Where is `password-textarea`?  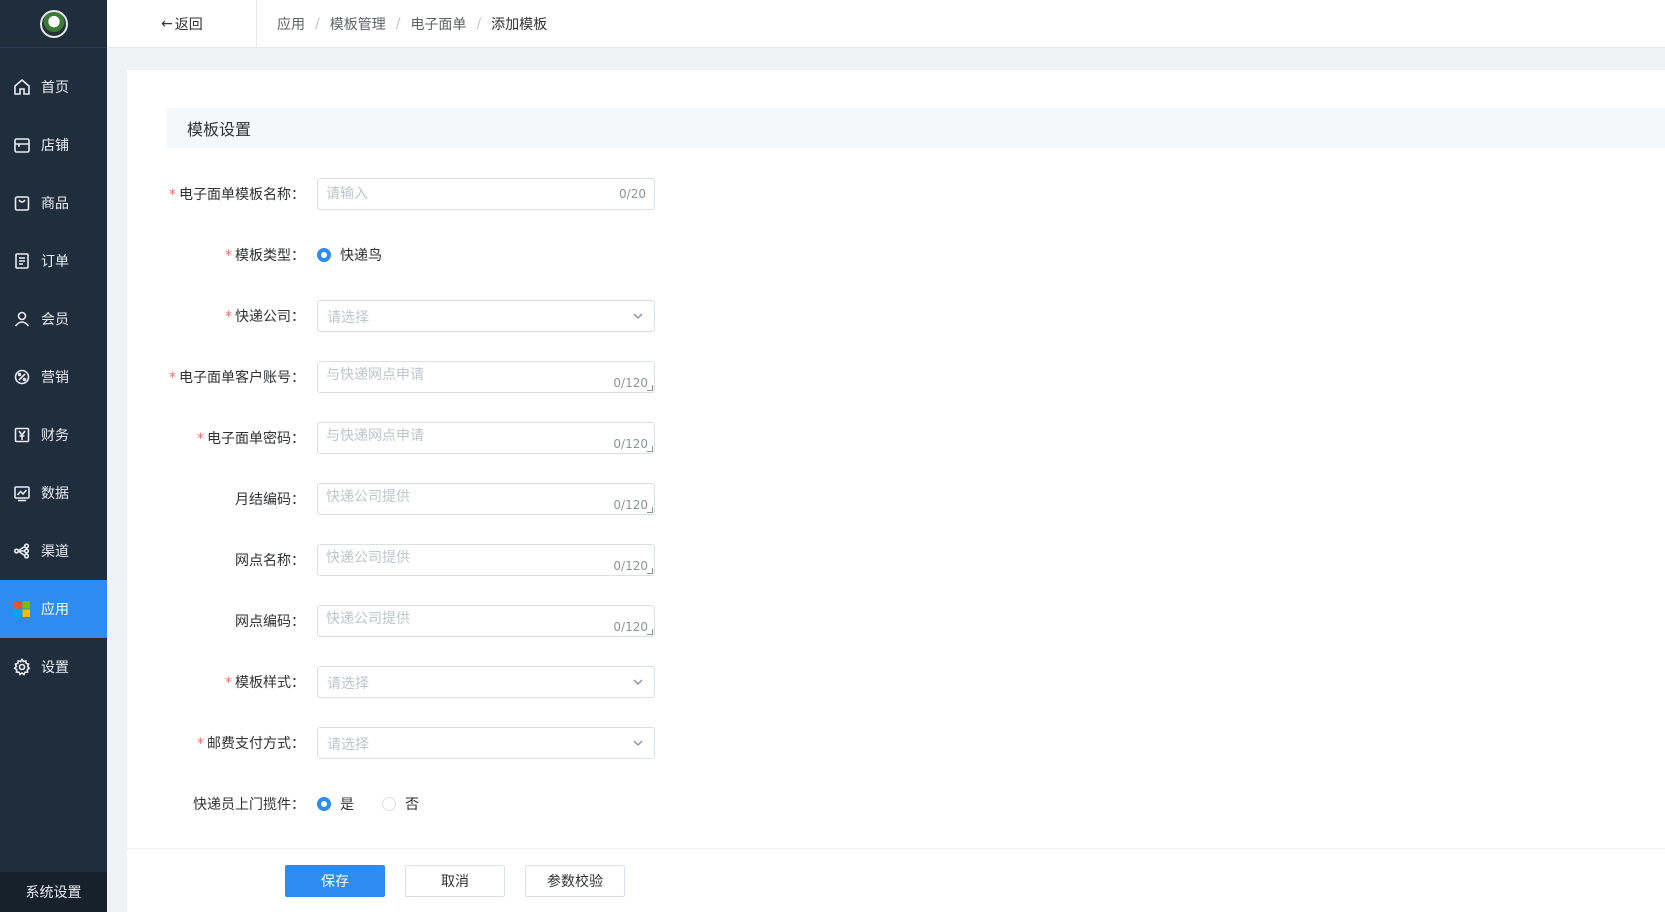 password-textarea is located at coordinates (486, 436).